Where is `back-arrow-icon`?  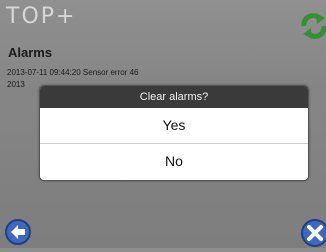
back-arrow-icon is located at coordinates (18, 232).